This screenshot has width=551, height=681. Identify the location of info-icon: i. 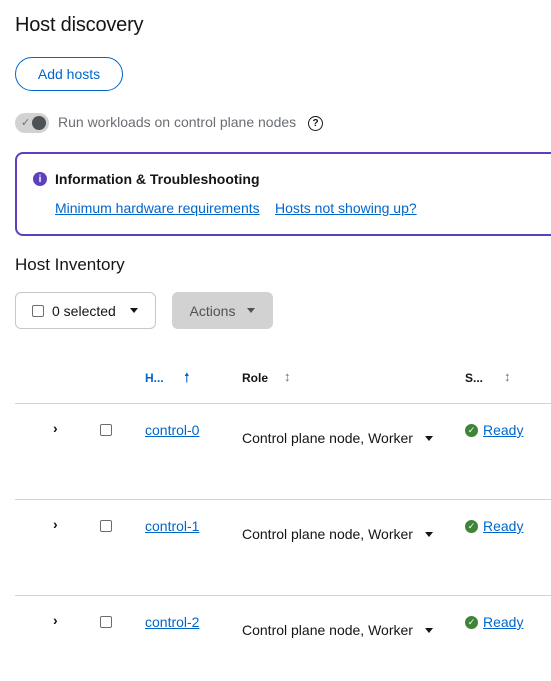
(40, 179).